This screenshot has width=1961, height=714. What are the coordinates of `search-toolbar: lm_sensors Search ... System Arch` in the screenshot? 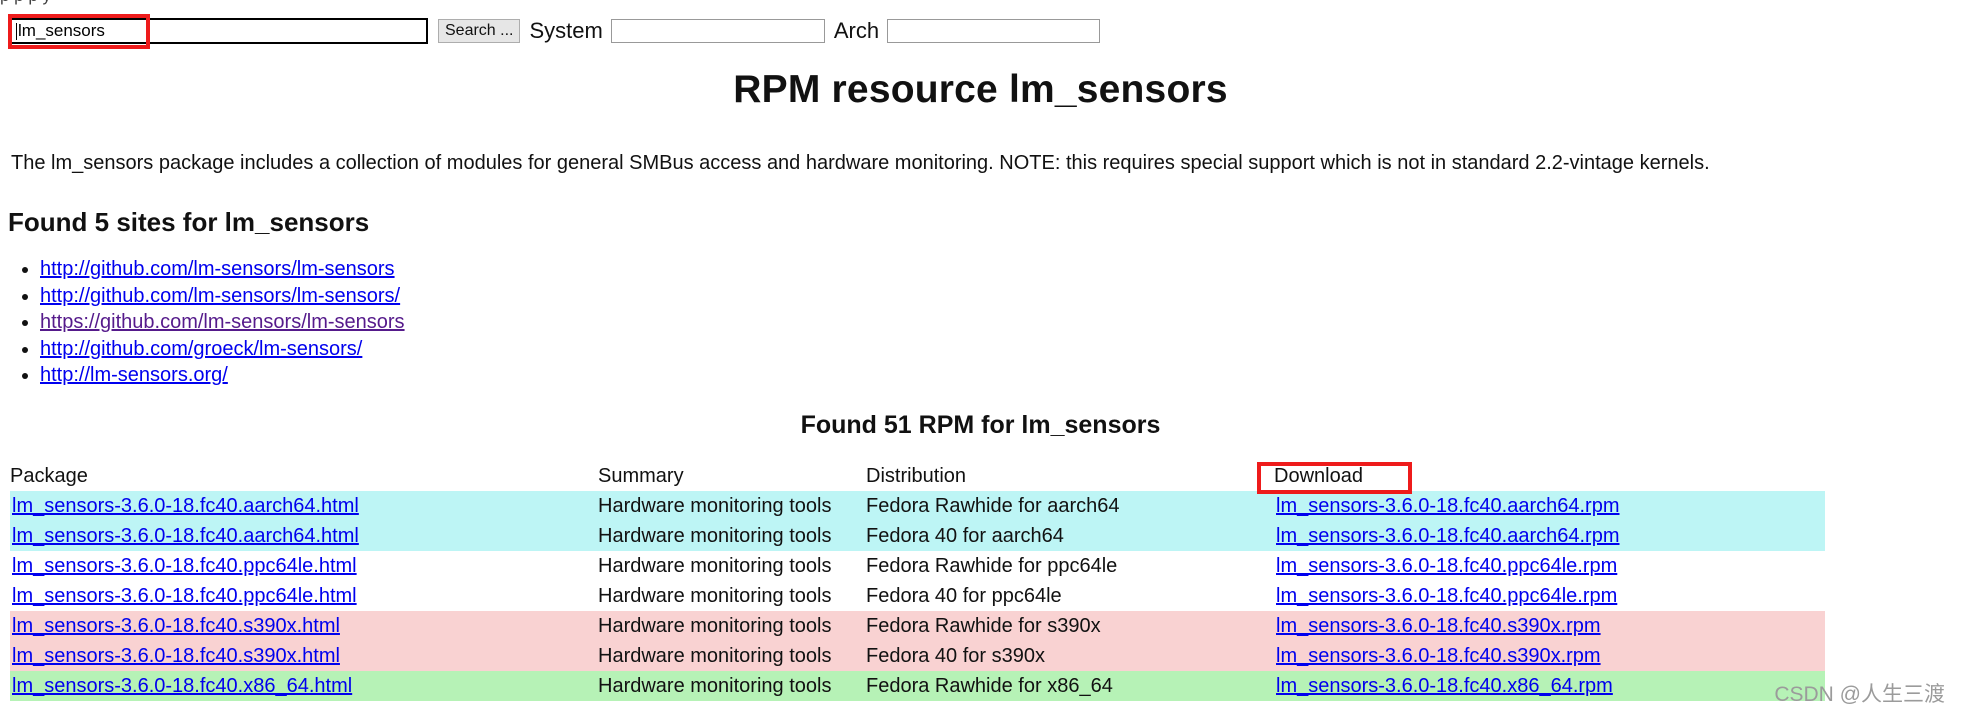 It's located at (555, 31).